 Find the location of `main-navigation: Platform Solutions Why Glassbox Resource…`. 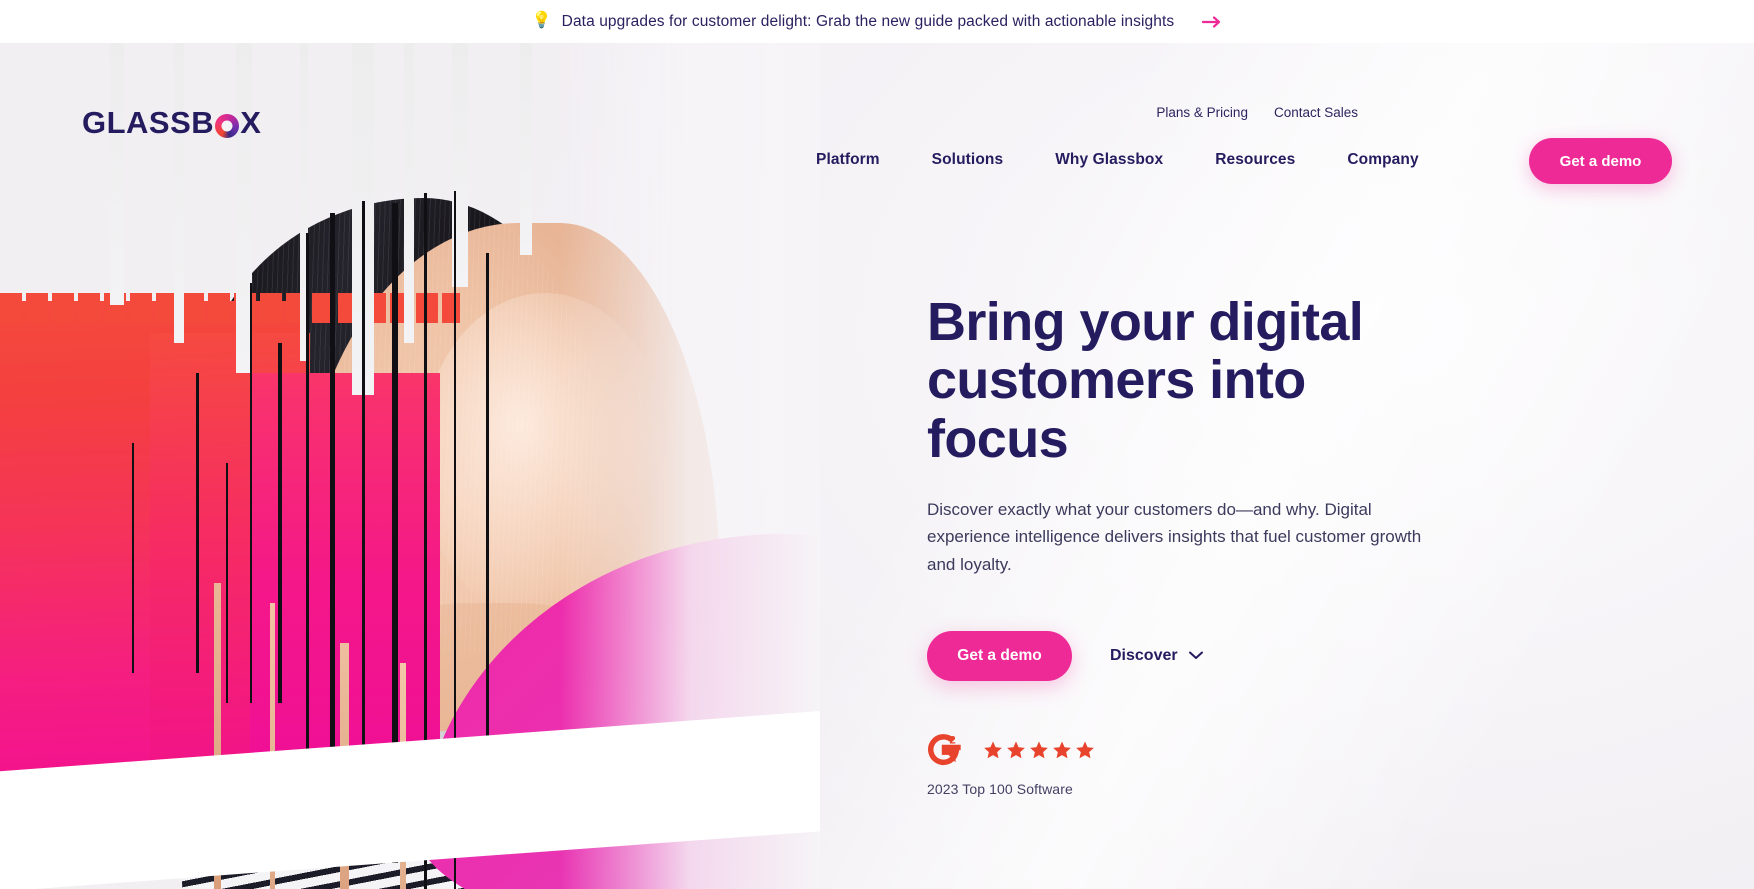

main-navigation: Platform Solutions Why Glassbox Resource… is located at coordinates (1117, 160).